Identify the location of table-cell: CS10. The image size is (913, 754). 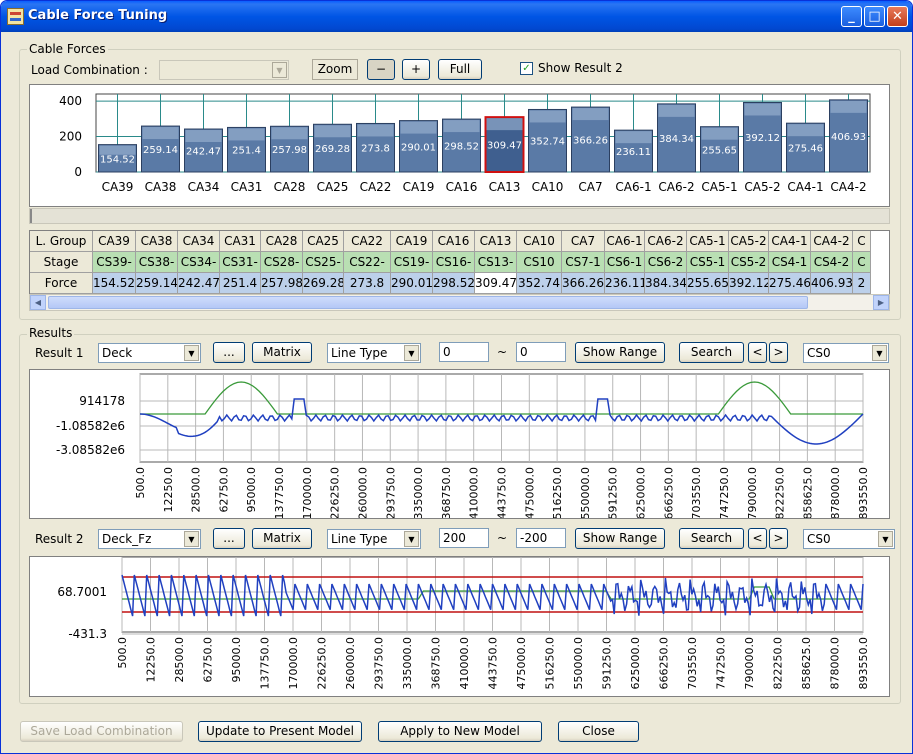
(539, 262).